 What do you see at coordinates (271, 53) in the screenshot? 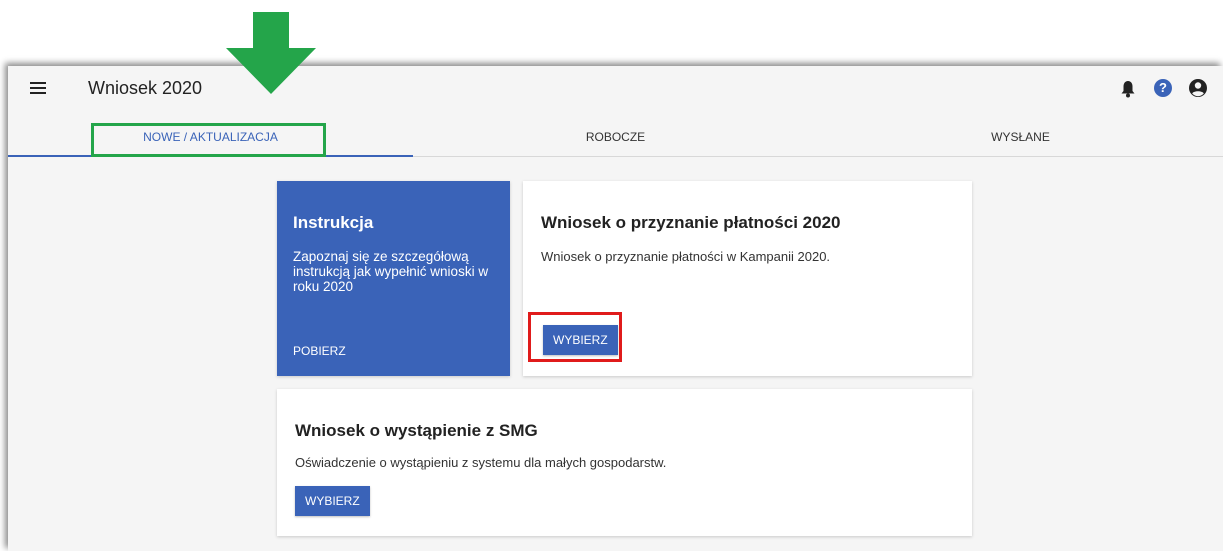
I see `green-arrow-icon` at bounding box center [271, 53].